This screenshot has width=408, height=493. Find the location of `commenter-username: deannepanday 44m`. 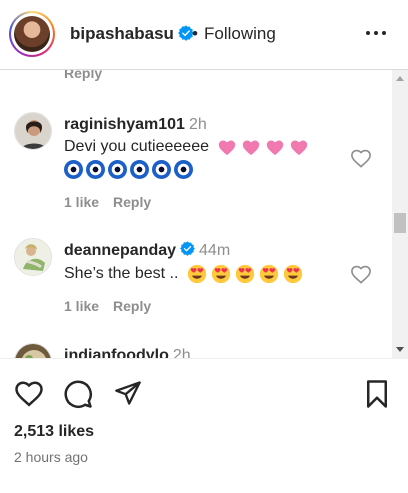

commenter-username: deannepanday 44m is located at coordinates (147, 250).